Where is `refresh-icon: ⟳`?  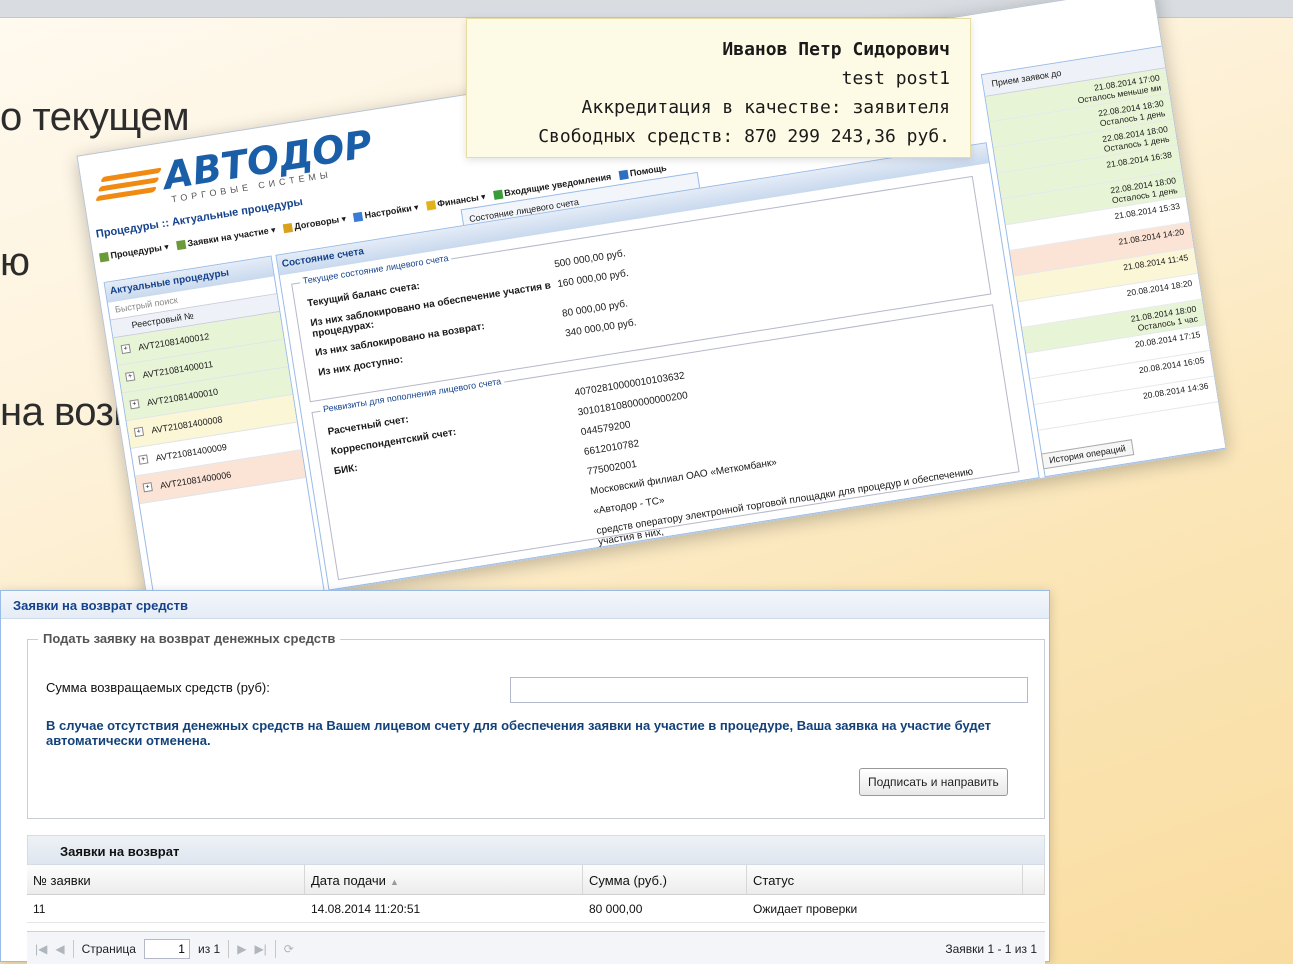
refresh-icon: ⟳ is located at coordinates (289, 949).